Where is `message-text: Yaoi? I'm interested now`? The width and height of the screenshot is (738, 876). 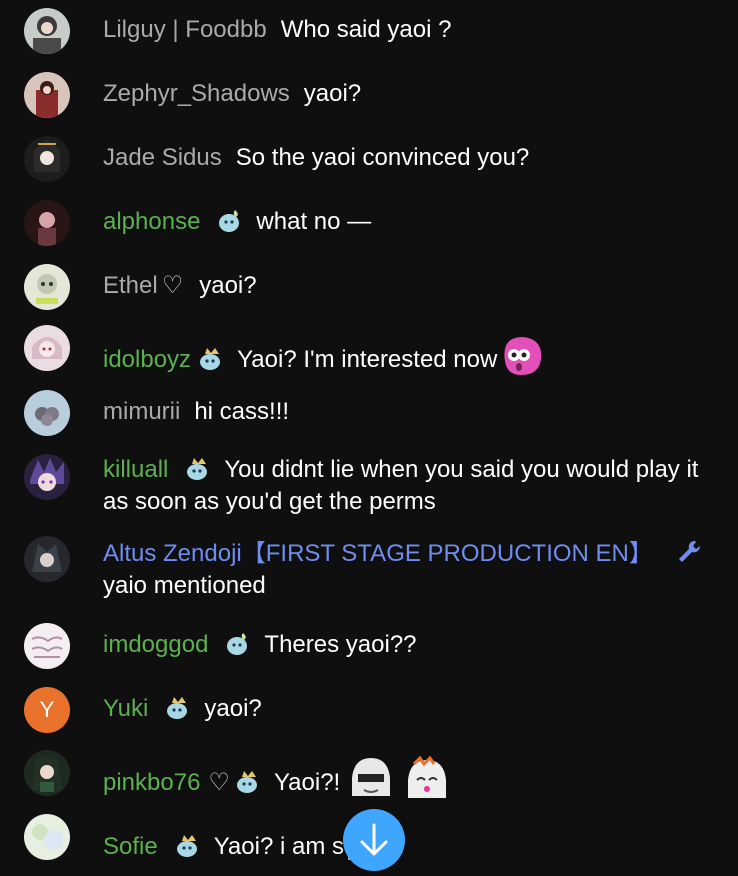 message-text: Yaoi? I'm interested now is located at coordinates (367, 359).